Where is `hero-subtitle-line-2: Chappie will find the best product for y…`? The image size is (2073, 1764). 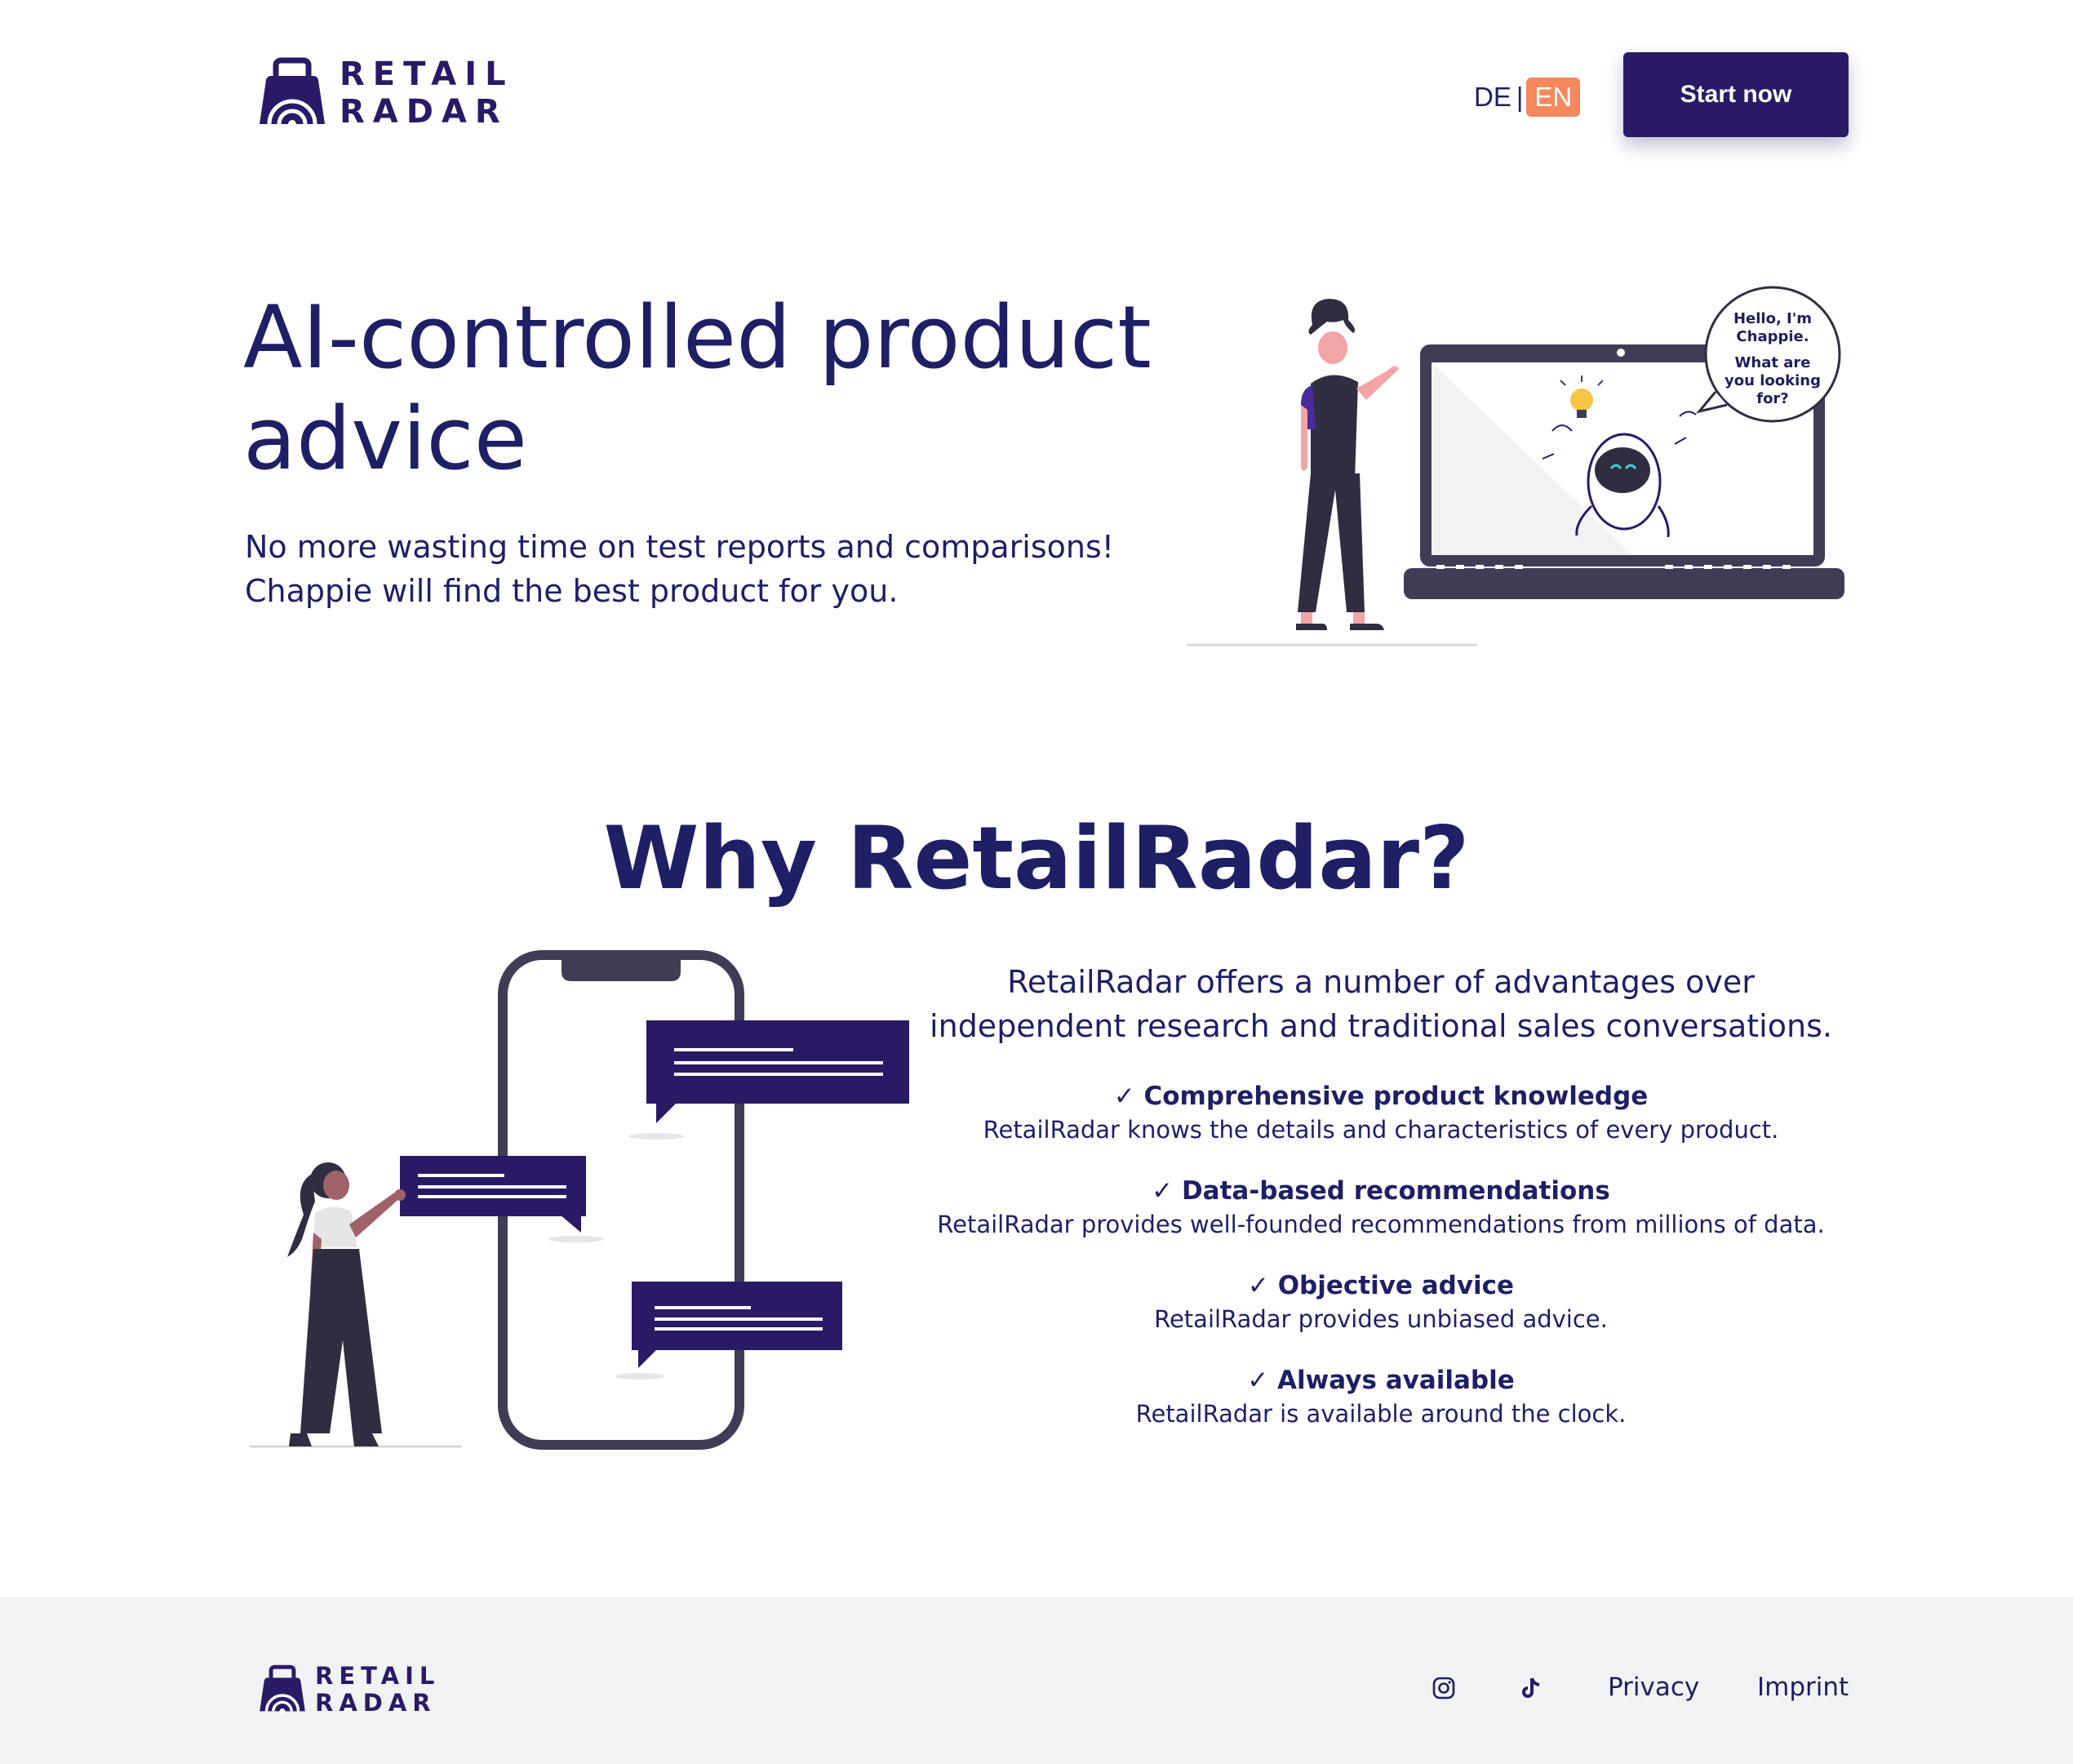 hero-subtitle-line-2: Chappie will find the best product for y… is located at coordinates (572, 591).